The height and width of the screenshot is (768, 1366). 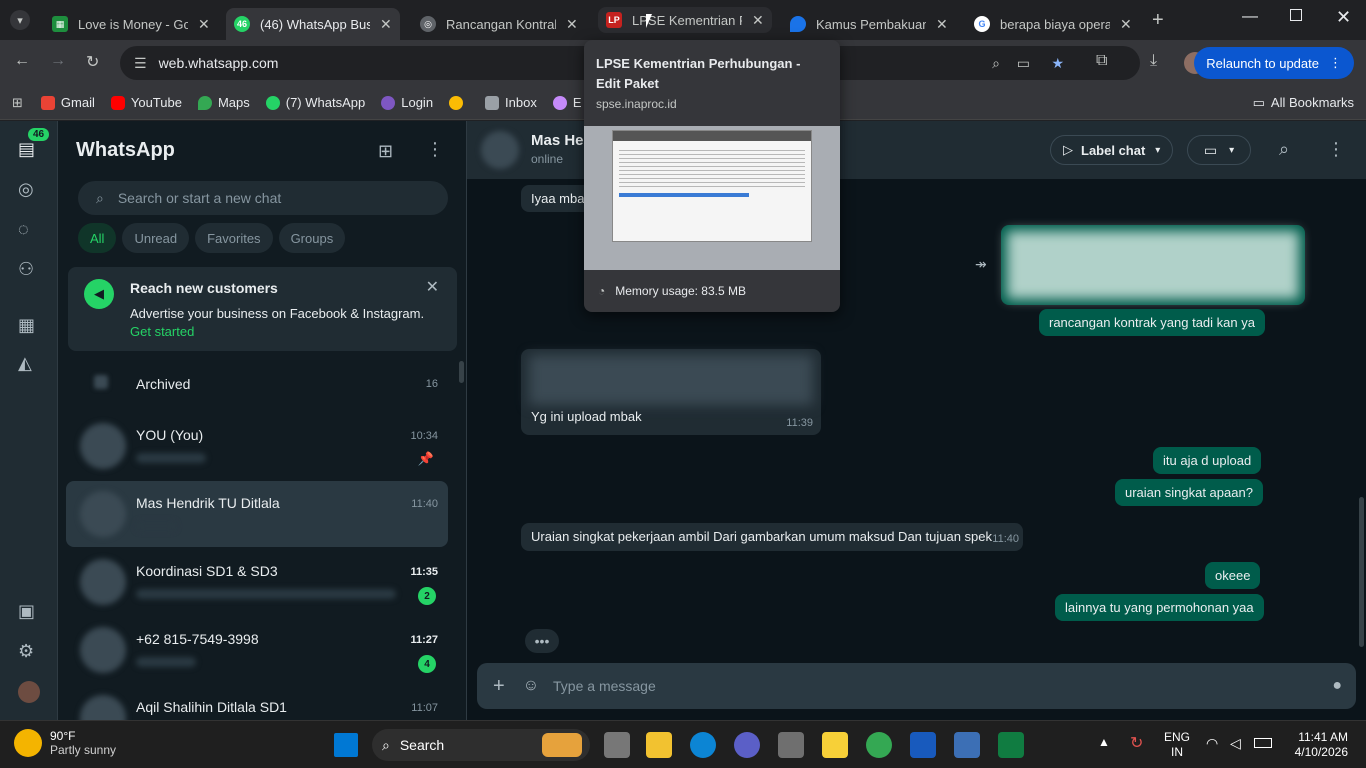 I want to click on install-app-icon: ▭, so click(x=1023, y=63).